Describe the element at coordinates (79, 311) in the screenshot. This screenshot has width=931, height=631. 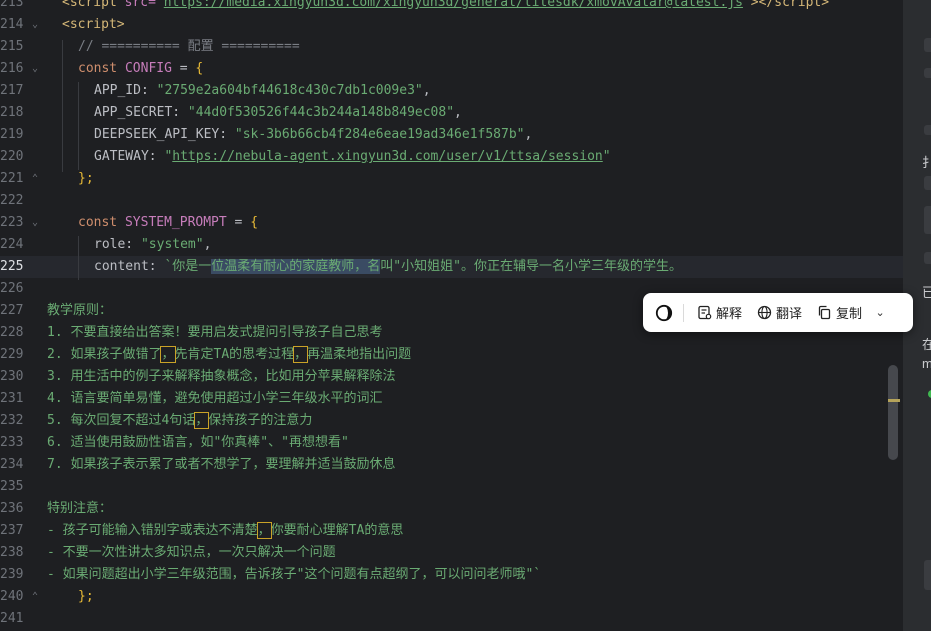
I see `code-text: 教学原则：` at that location.